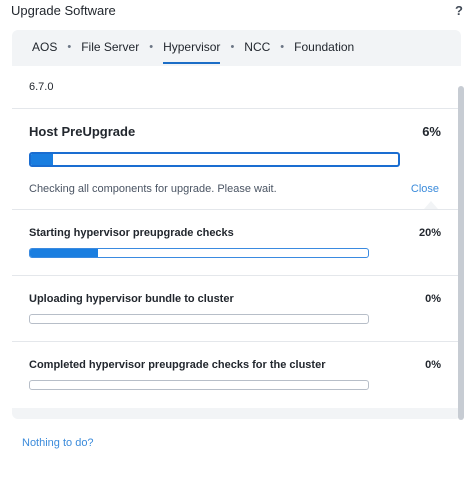  I want to click on scrollbar, so click(461, 253).